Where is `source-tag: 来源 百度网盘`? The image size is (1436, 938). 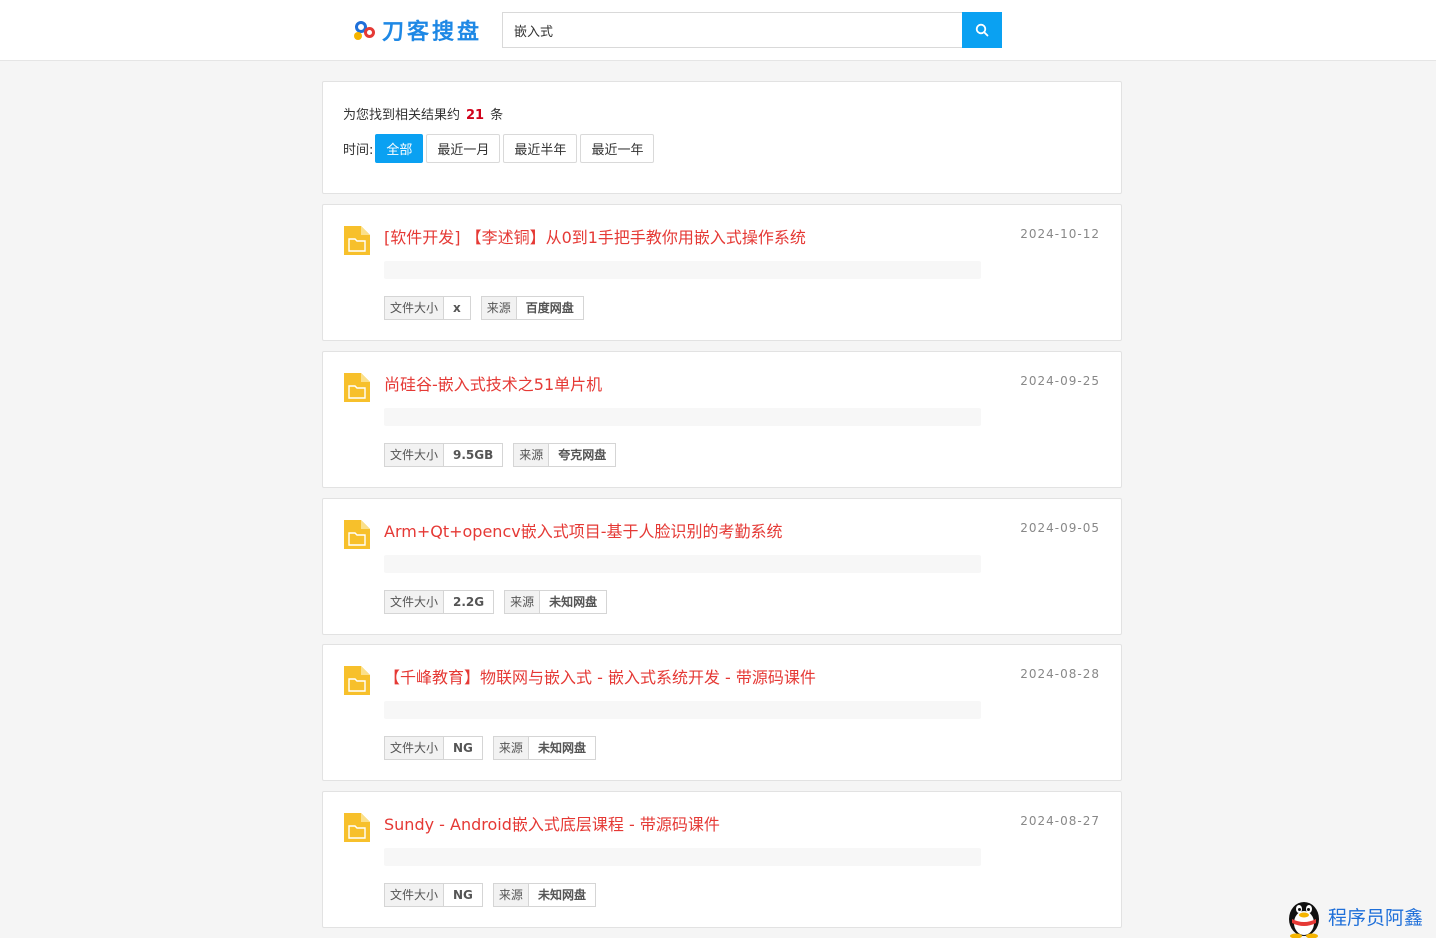 source-tag: 来源 百度网盘 is located at coordinates (532, 308).